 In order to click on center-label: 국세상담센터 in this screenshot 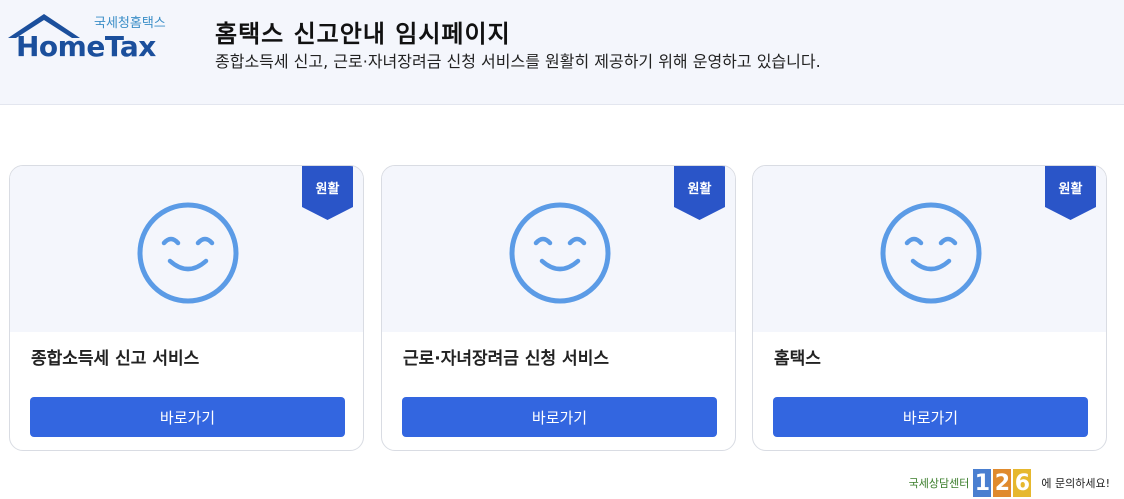, I will do `click(939, 483)`.